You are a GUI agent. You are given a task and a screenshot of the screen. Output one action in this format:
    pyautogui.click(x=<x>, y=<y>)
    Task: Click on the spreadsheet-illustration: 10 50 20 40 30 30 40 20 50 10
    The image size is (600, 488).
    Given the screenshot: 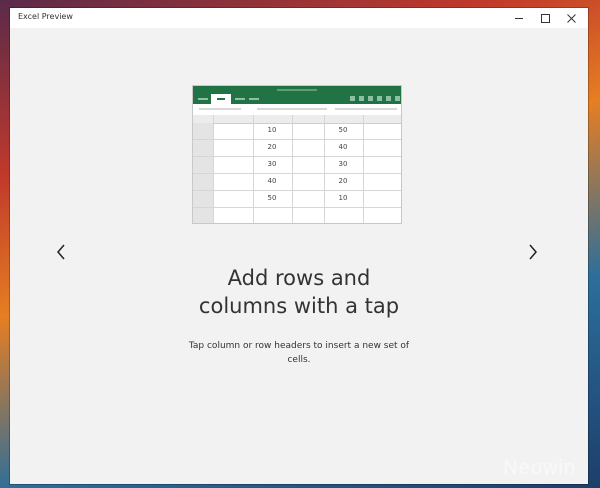 What is the action you would take?
    pyautogui.click(x=297, y=154)
    